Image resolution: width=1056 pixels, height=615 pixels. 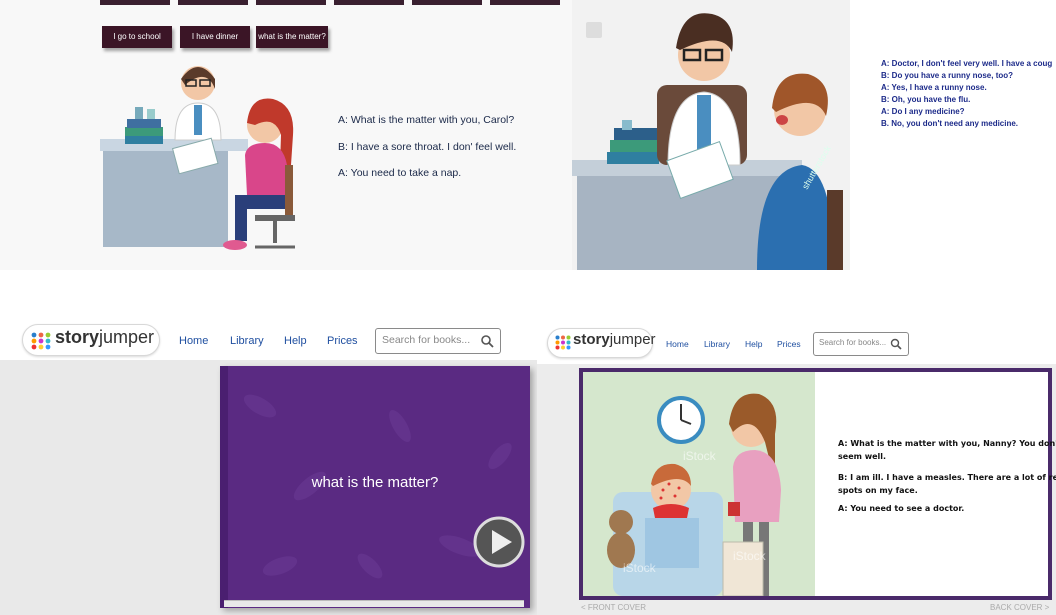 What do you see at coordinates (499, 542) in the screenshot?
I see `play-icon` at bounding box center [499, 542].